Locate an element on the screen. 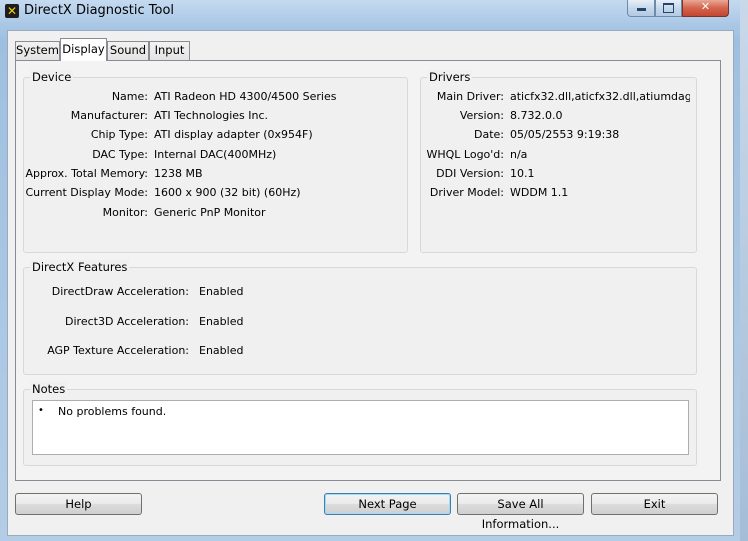 Image resolution: width=748 pixels, height=541 pixels. driver-label: Main Driver: is located at coordinates (470, 96).